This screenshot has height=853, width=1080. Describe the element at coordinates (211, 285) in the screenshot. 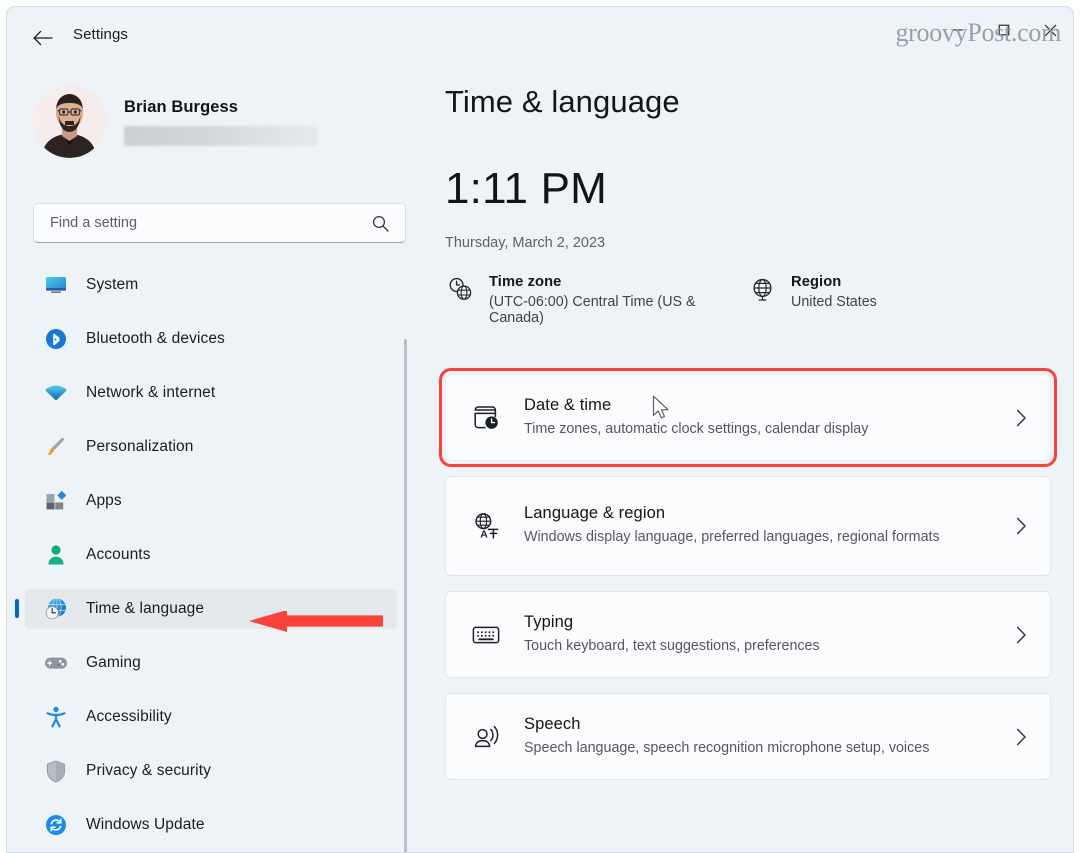

I see `sidebar-item-system: System` at that location.